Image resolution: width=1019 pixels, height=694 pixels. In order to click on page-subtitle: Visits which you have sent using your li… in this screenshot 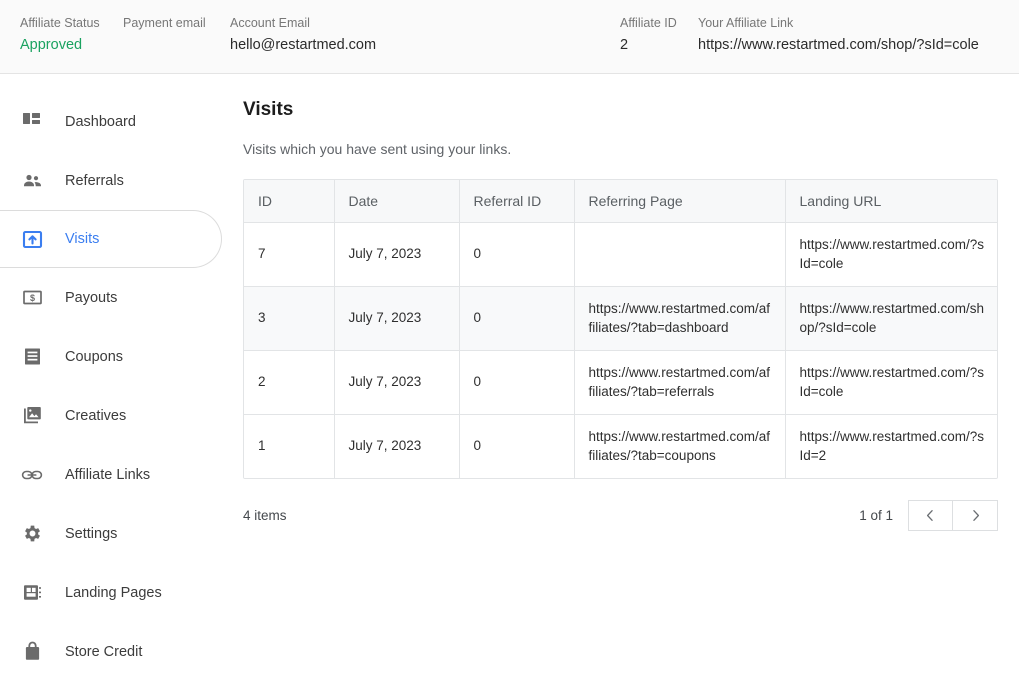, I will do `click(377, 149)`.